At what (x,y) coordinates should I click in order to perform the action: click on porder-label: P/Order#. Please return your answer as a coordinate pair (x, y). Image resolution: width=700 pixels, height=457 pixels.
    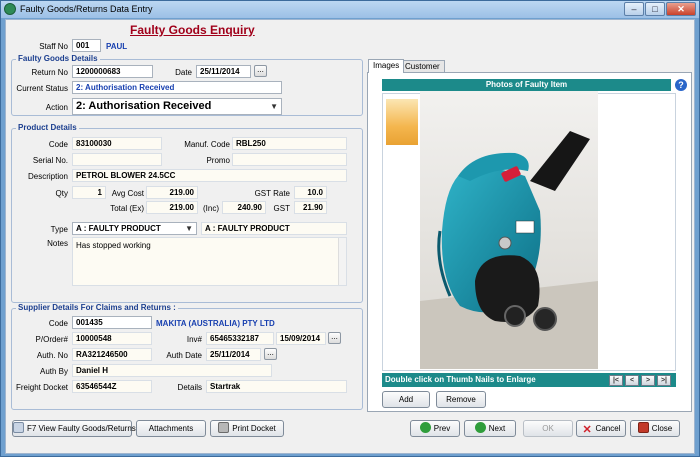
    Looking at the image, I should click on (51, 339).